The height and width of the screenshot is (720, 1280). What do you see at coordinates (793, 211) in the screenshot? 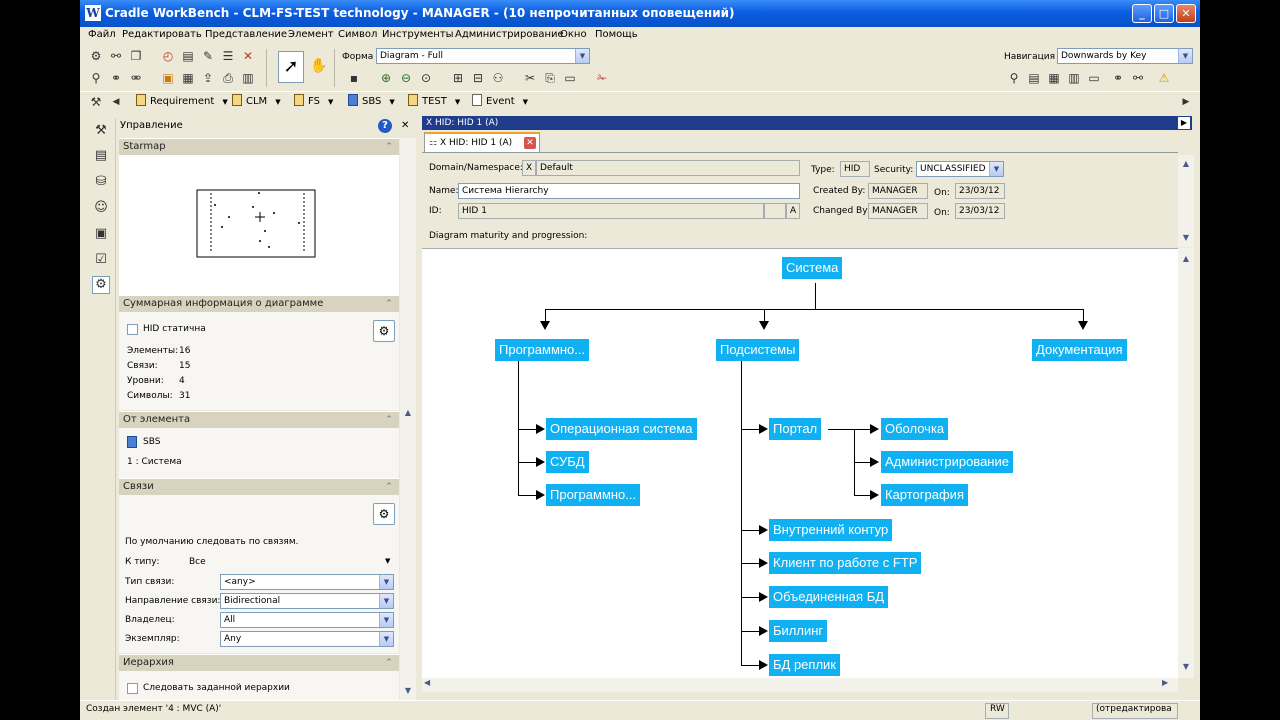
I see `id-version-field: A` at bounding box center [793, 211].